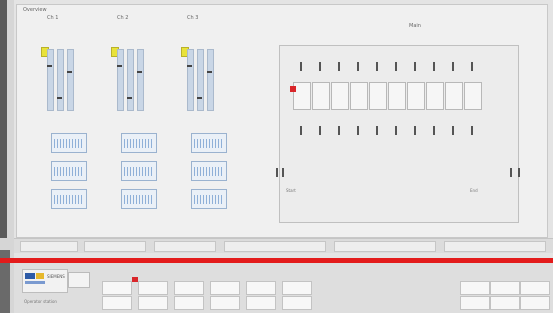  Describe the element at coordinates (53, 18) in the screenshot. I see `group-label: Ch 1` at that location.